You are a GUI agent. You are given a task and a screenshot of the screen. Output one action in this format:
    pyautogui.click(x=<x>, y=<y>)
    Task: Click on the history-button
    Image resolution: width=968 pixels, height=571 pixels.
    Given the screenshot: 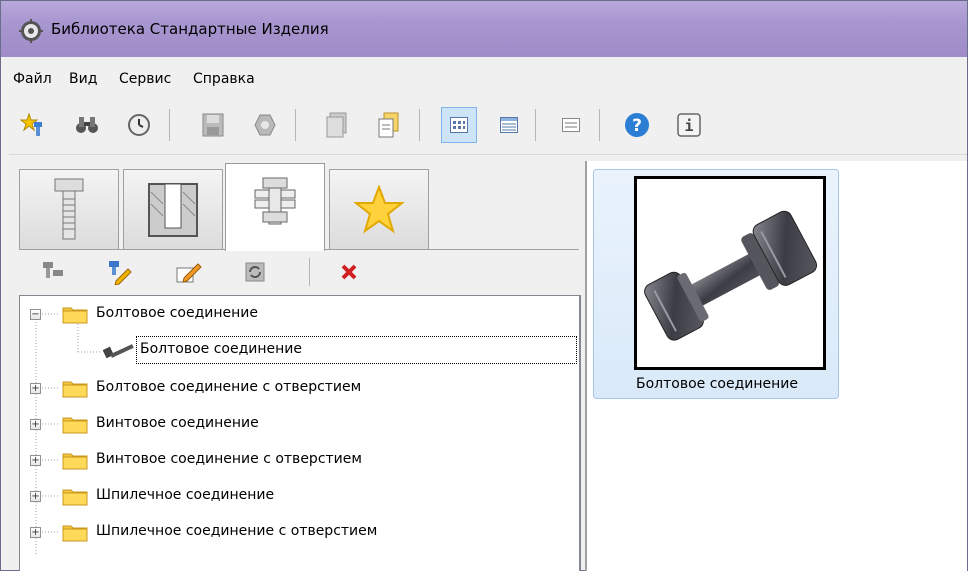 What is the action you would take?
    pyautogui.click(x=139, y=125)
    